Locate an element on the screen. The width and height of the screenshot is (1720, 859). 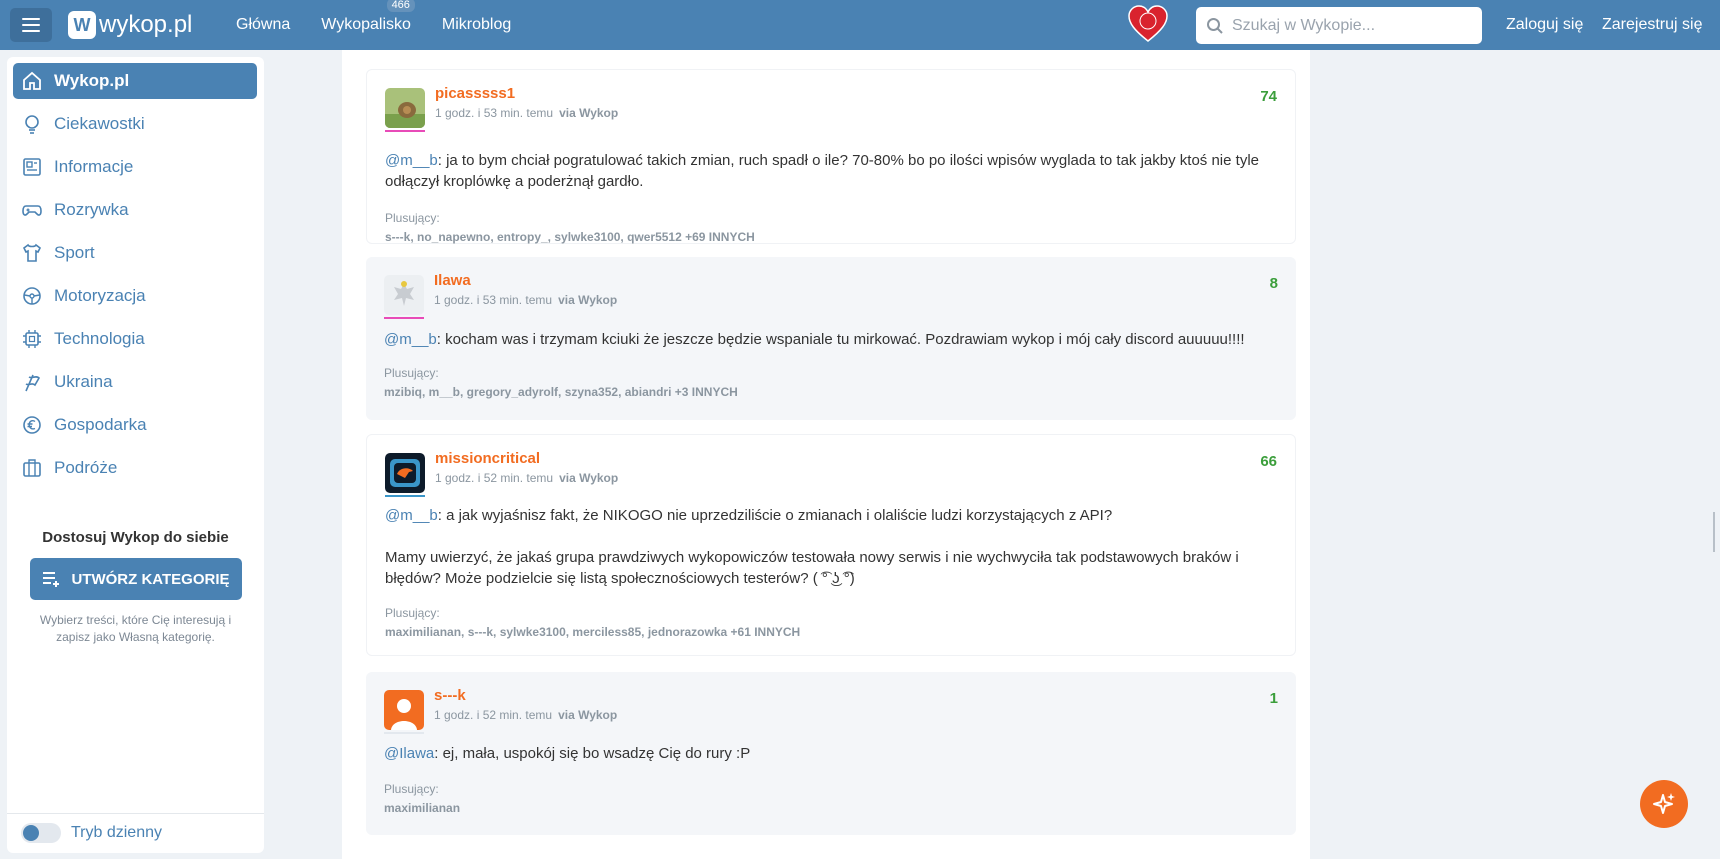
avatar-snail-image is located at coordinates (405, 108).